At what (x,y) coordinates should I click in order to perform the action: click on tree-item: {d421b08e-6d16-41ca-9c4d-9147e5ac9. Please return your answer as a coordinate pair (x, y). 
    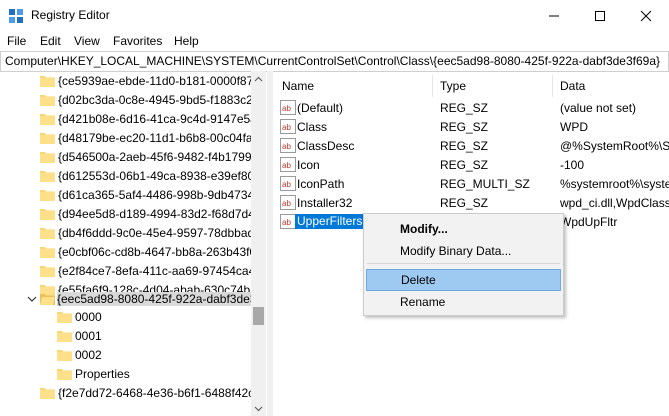
    Looking at the image, I should click on (126, 119).